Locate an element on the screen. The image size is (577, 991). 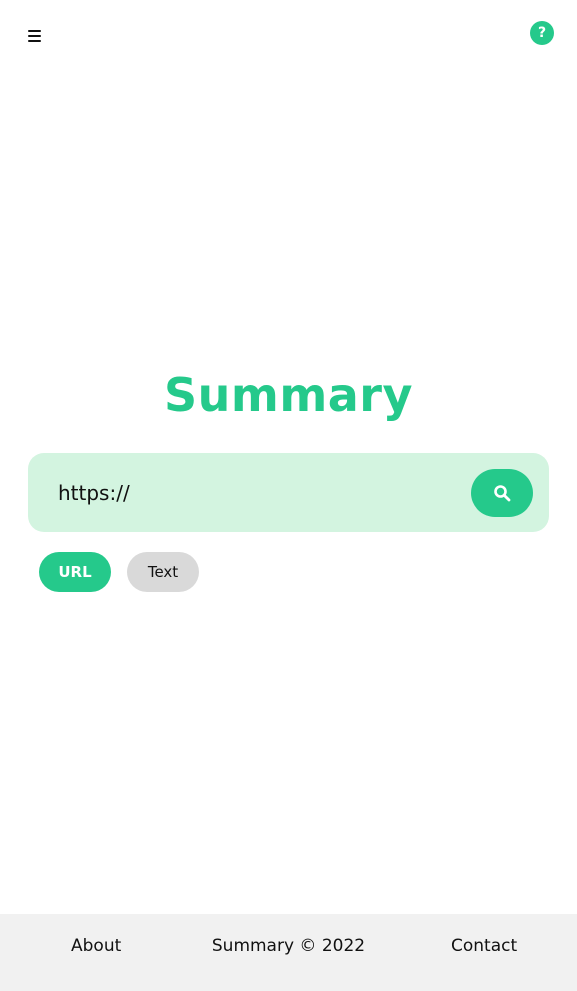
mode-text-button: Text is located at coordinates (163, 572).